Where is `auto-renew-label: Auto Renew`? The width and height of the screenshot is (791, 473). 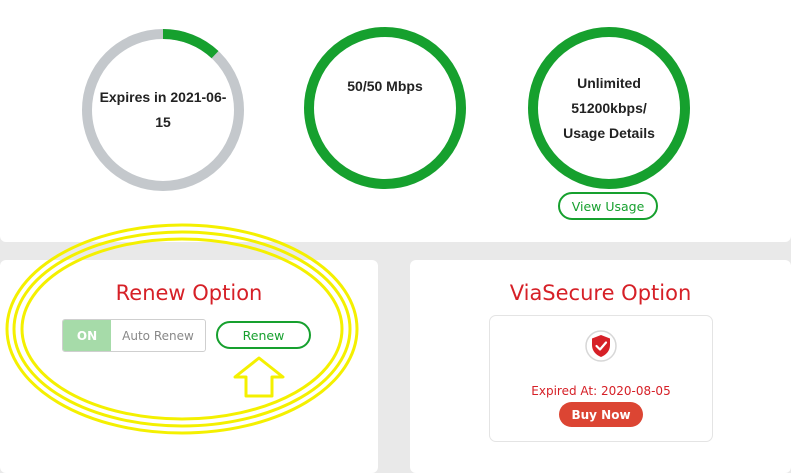 auto-renew-label: Auto Renew is located at coordinates (158, 335).